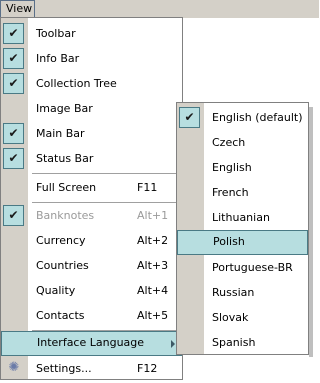 The image size is (320, 383). I want to click on language-item-russian: Russian, so click(242, 292).